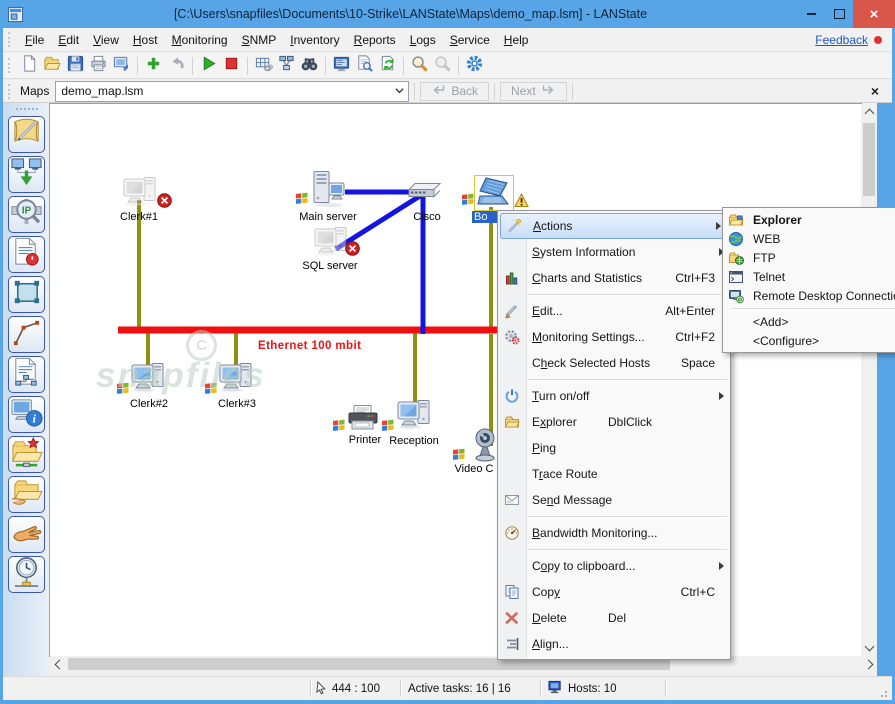 This screenshot has width=895, height=704. What do you see at coordinates (690, 311) in the screenshot?
I see `menu-shortcut: Alt+Enter` at bounding box center [690, 311].